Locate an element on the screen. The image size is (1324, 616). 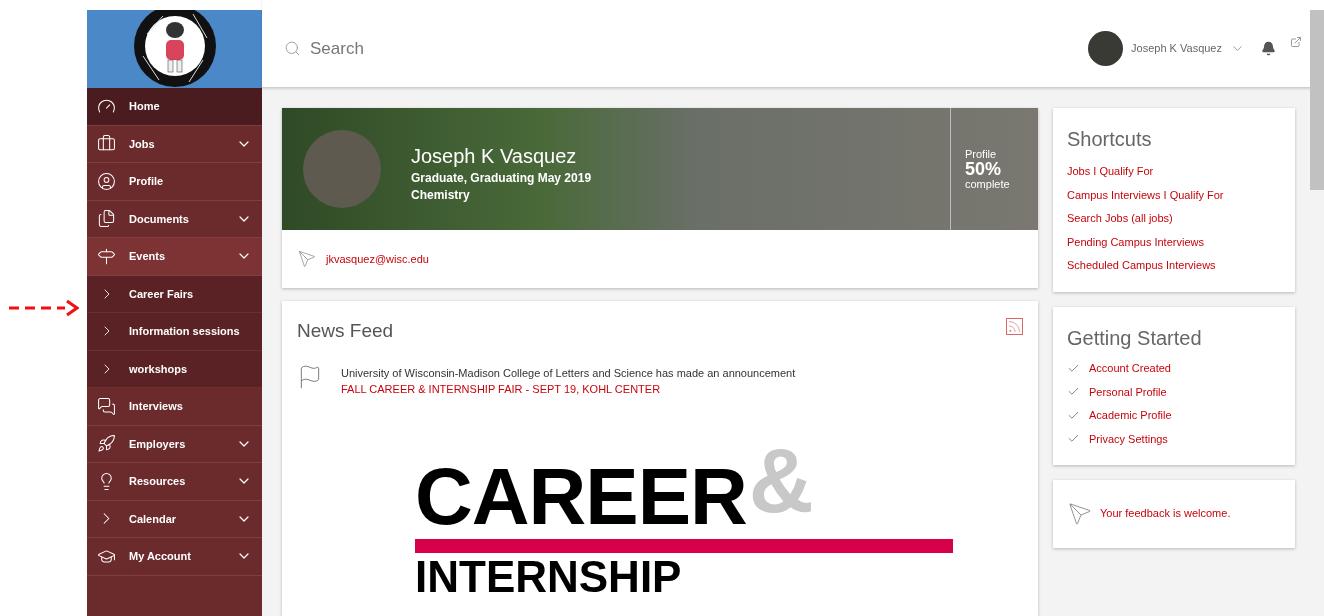
rocket-icon is located at coordinates (106, 444).